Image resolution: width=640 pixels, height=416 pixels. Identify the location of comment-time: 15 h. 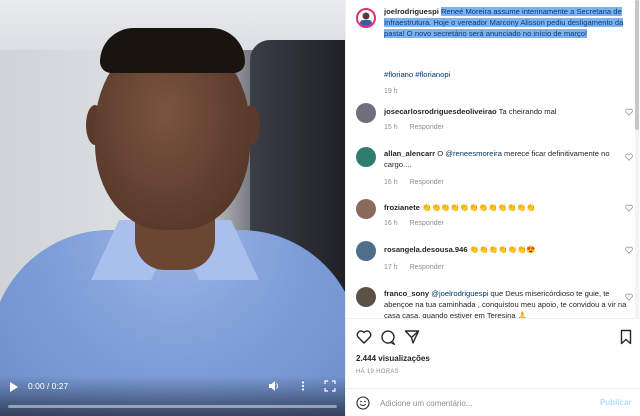
(391, 127).